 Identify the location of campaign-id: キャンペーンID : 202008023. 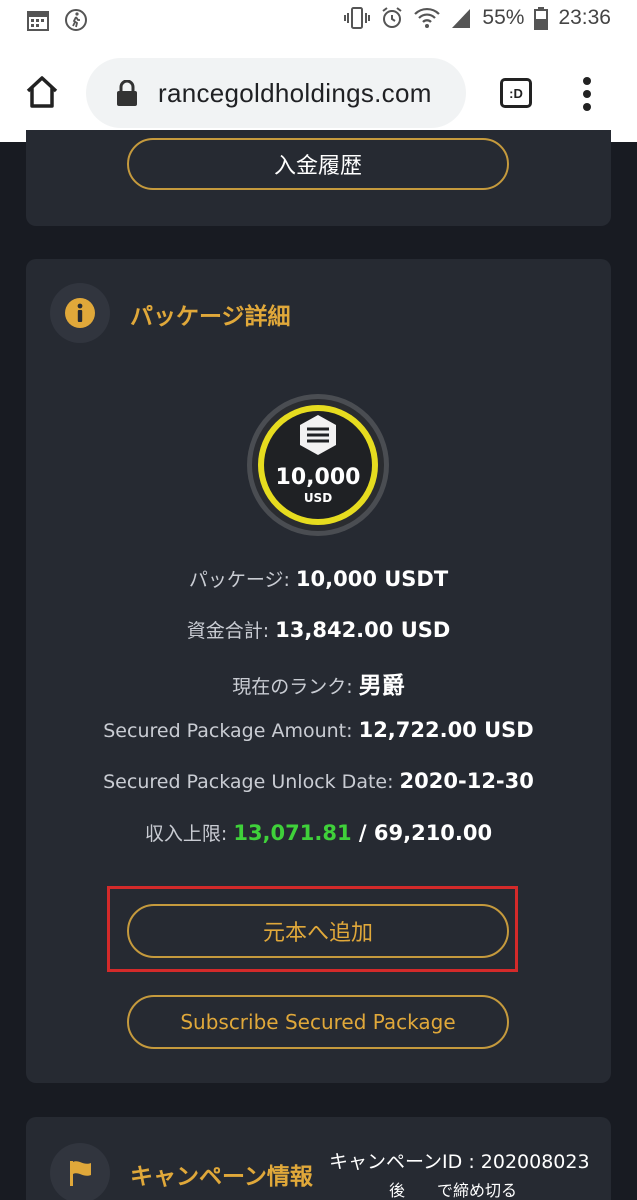
(459, 1162).